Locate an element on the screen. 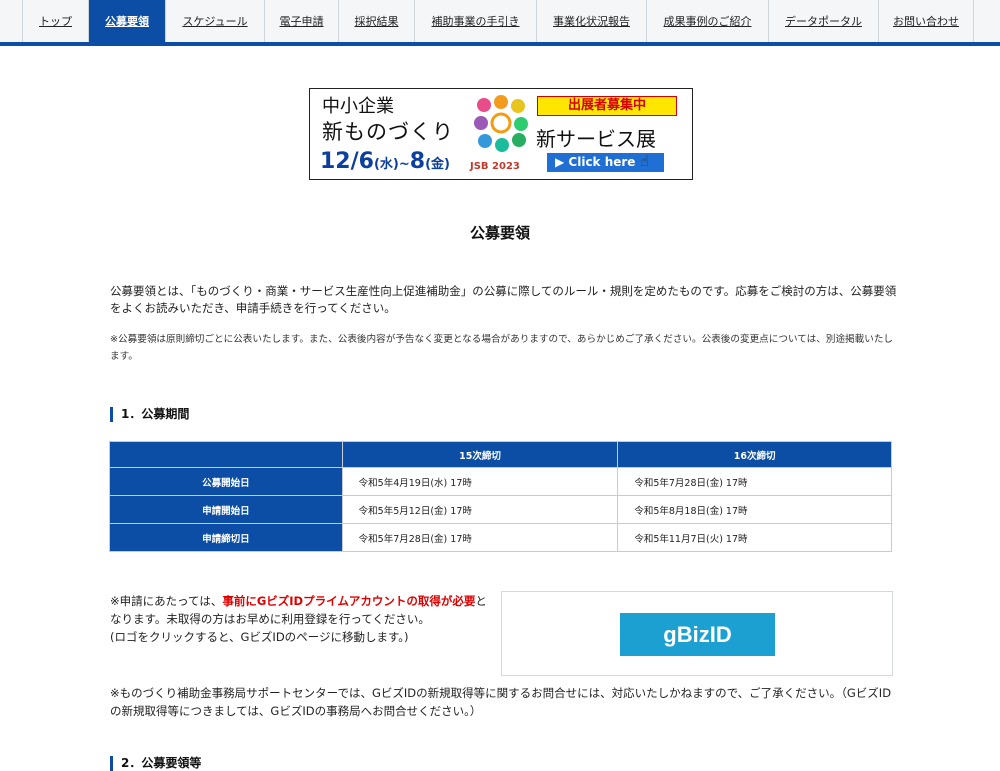 This screenshot has height=771, width=1000. table-cell: 令和5年11月7日(火) 17時 is located at coordinates (754, 537).